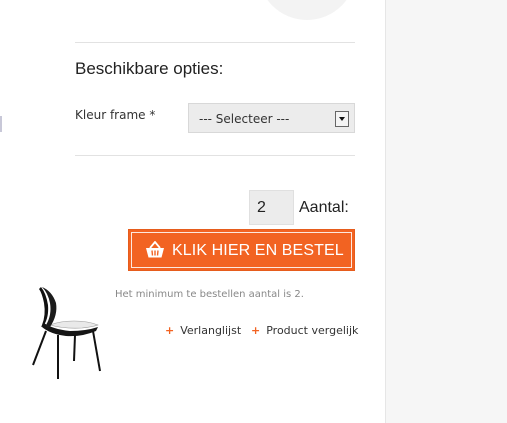 This screenshot has width=507, height=423. Describe the element at coordinates (215, 155) in the screenshot. I see `divider-bottom` at that location.